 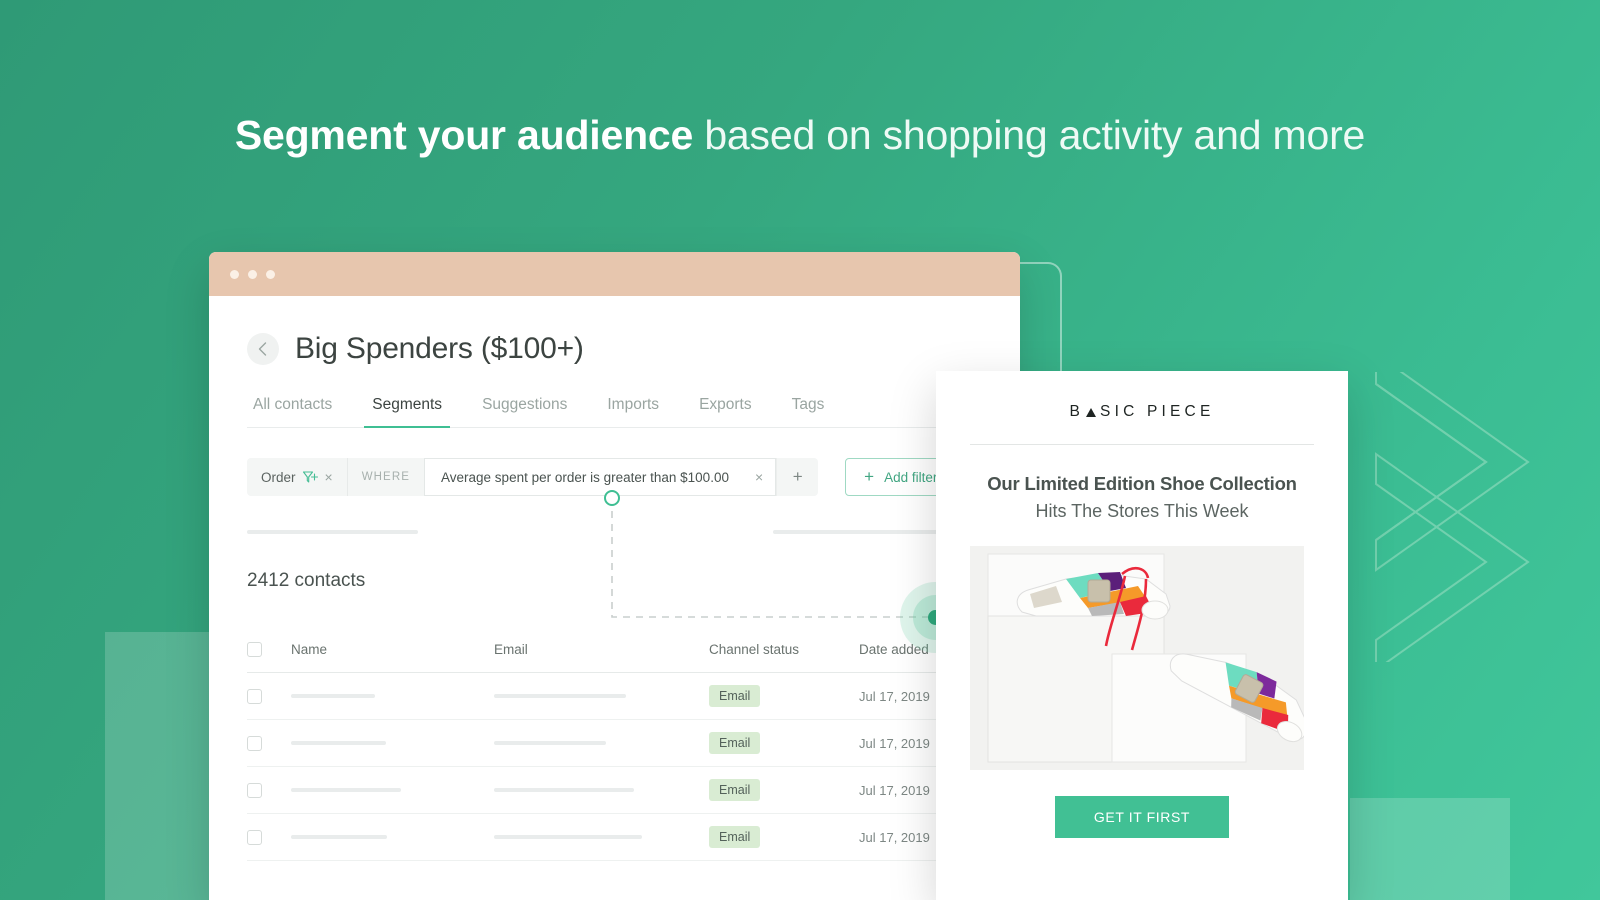 What do you see at coordinates (270, 274) in the screenshot?
I see `window-dot-maximize` at bounding box center [270, 274].